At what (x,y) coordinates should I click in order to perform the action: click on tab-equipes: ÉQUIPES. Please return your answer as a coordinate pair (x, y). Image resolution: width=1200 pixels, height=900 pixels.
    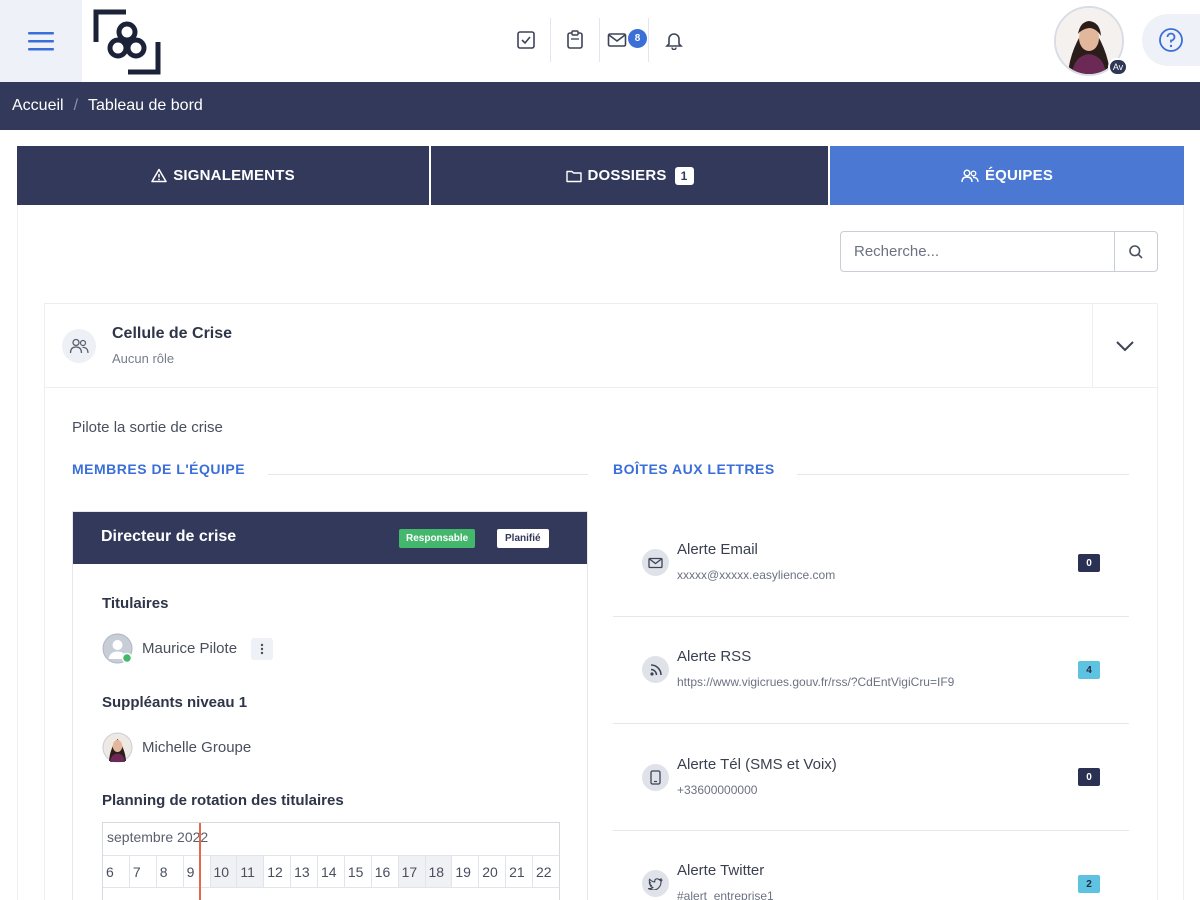
    Looking at the image, I should click on (1007, 175).